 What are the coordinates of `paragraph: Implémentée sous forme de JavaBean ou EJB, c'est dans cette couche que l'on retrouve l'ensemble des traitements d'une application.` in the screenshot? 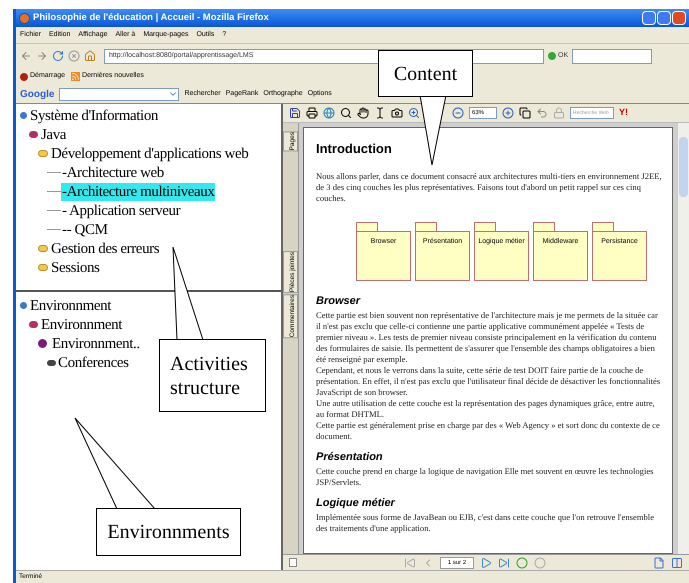 It's located at (486, 523).